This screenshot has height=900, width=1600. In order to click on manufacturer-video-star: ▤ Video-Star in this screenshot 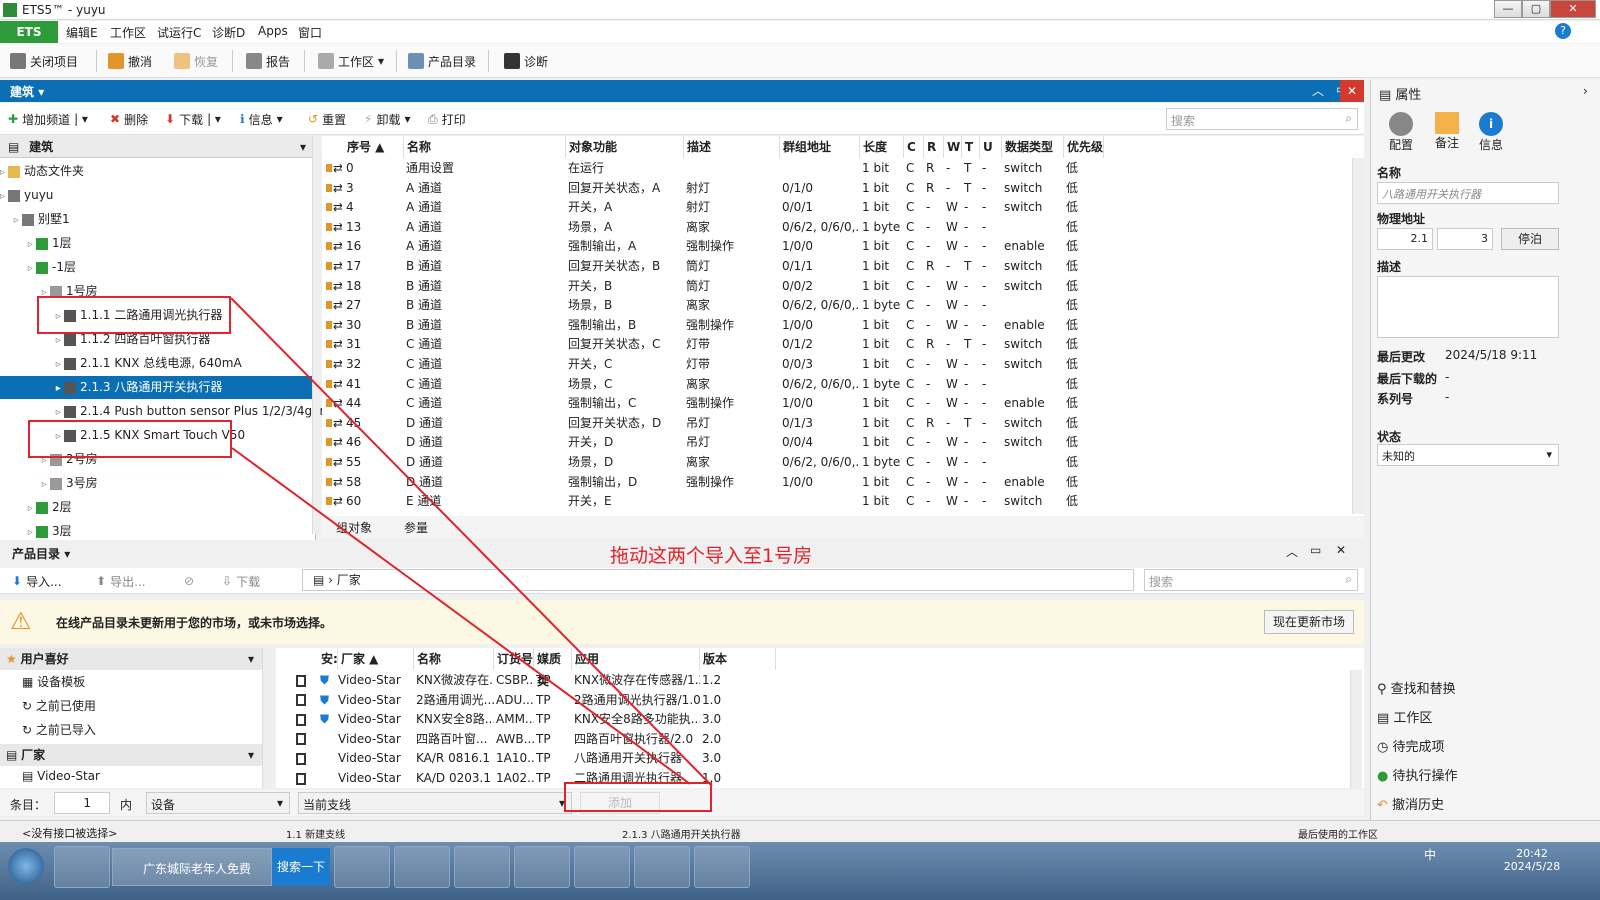, I will do `click(61, 776)`.